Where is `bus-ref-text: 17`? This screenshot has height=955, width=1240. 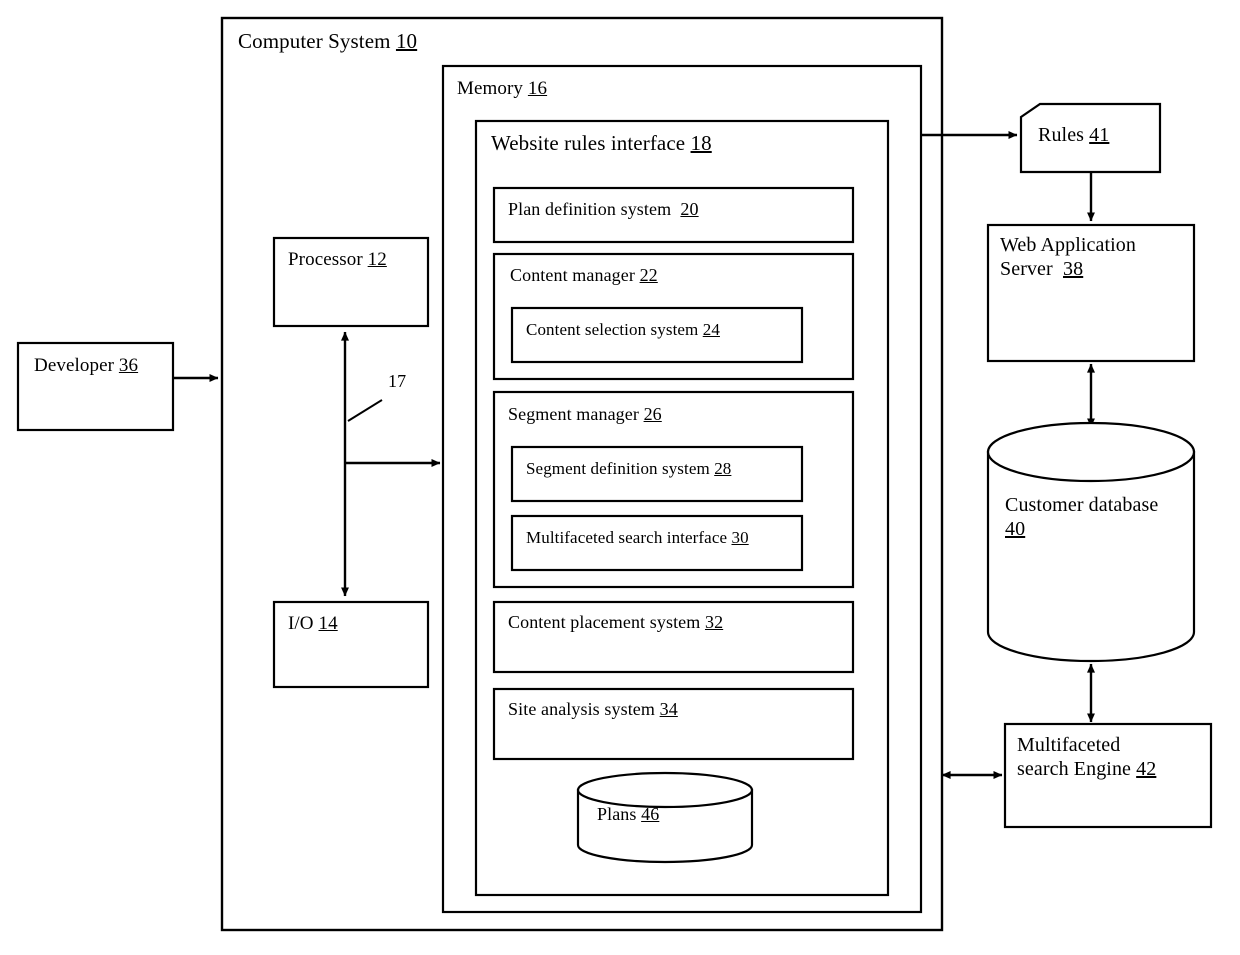 bus-ref-text: 17 is located at coordinates (397, 381).